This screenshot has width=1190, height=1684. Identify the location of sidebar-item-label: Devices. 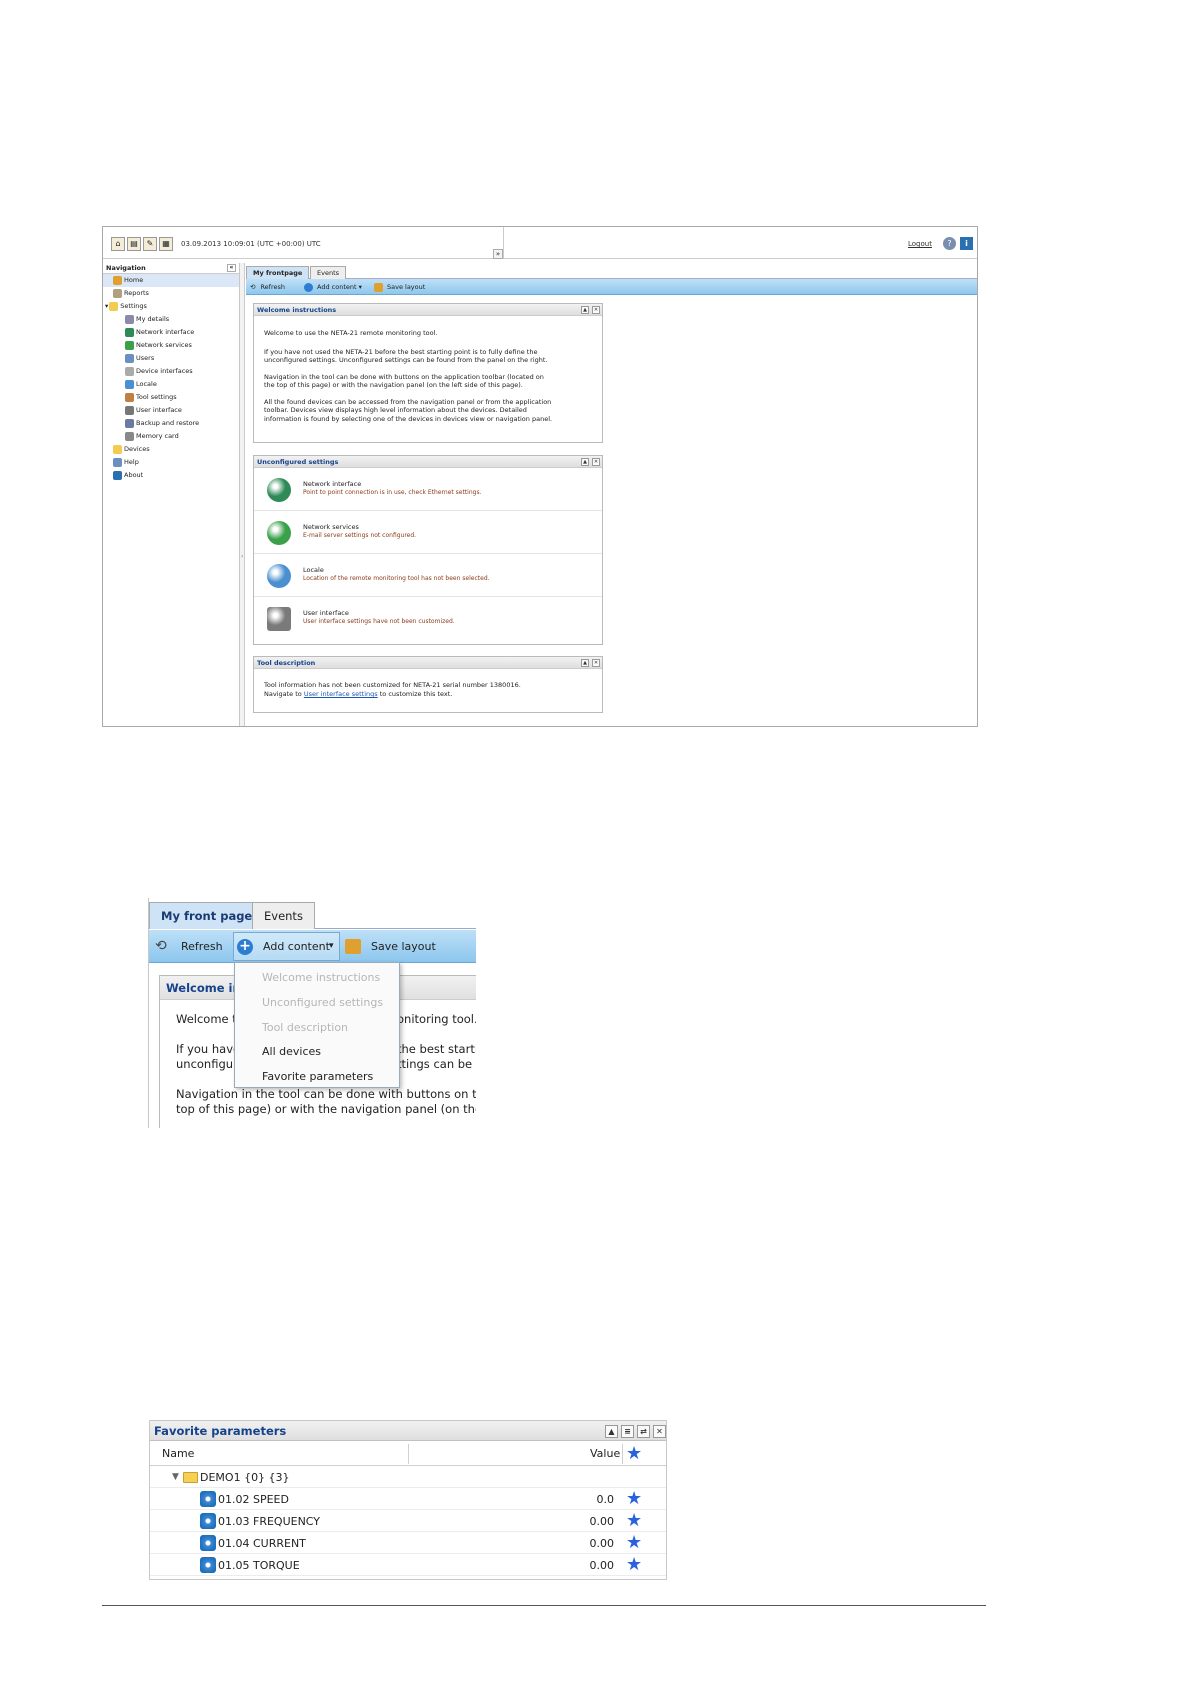
(137, 449).